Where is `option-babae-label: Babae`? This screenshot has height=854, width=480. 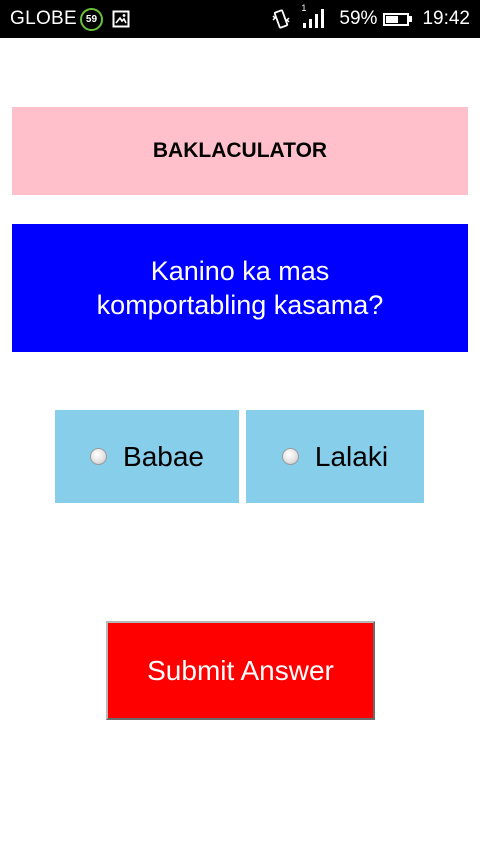
option-babae-label: Babae is located at coordinates (163, 456).